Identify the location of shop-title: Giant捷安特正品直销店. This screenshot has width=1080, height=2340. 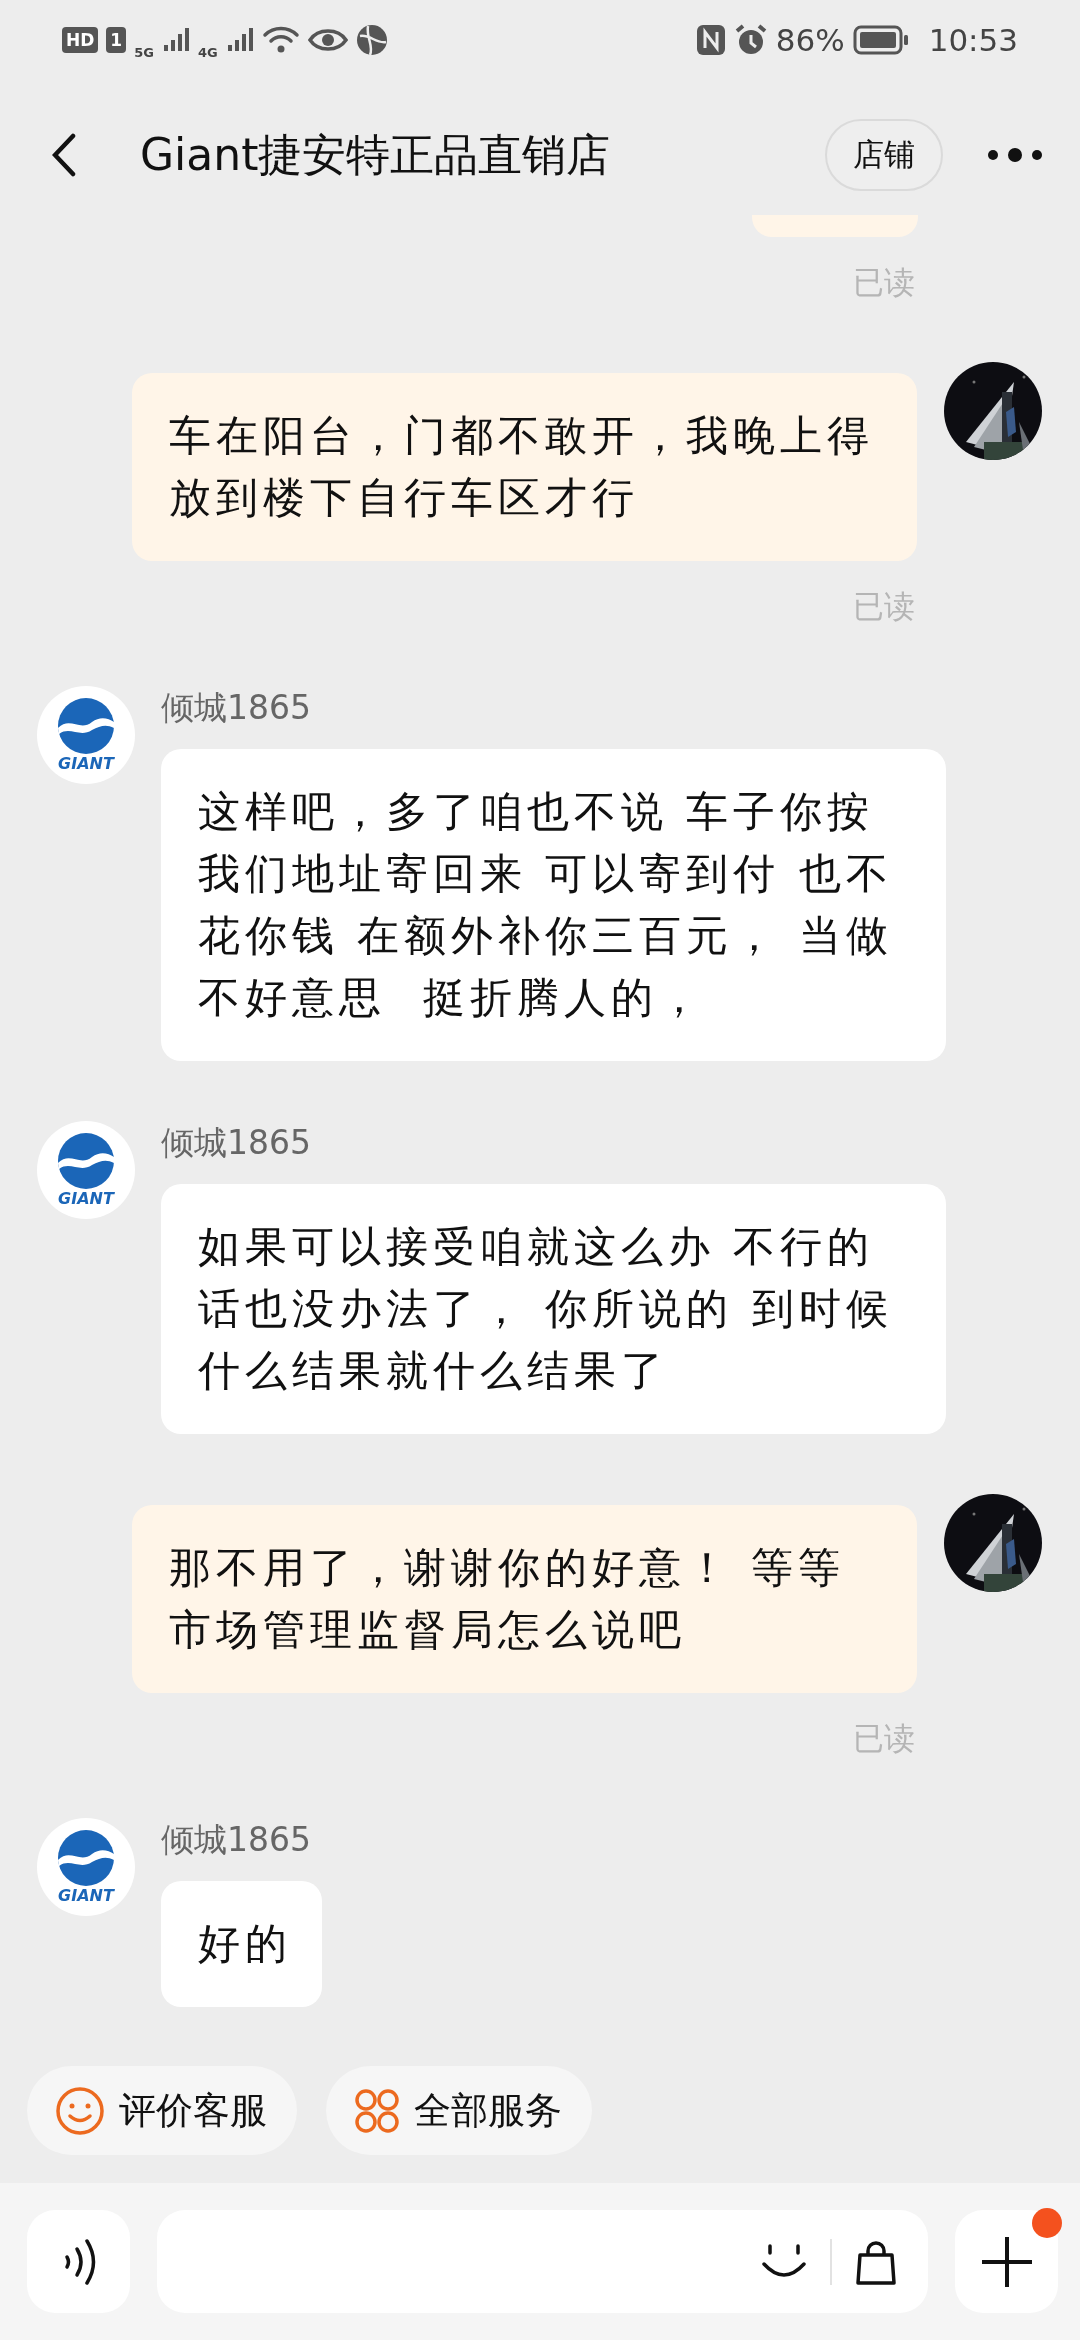
(376, 154).